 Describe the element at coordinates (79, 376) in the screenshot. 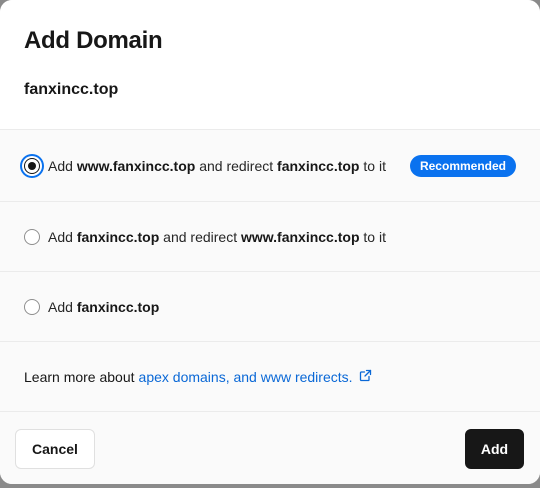

I see `learn-more-text: Learn more about` at that location.